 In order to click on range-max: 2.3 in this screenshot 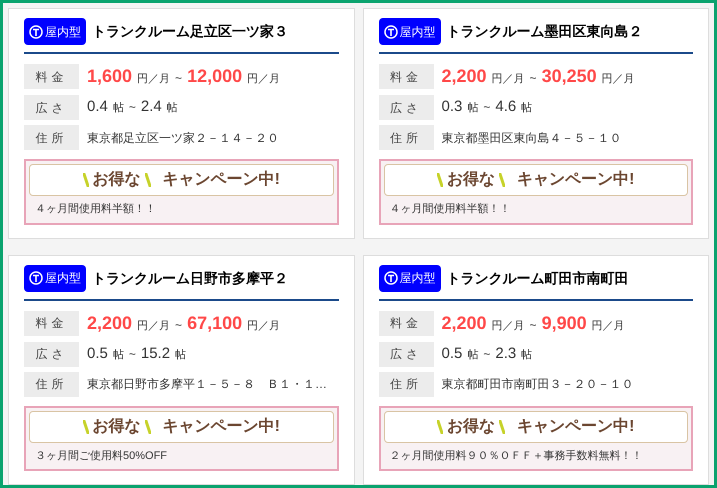, I will do `click(505, 354)`.